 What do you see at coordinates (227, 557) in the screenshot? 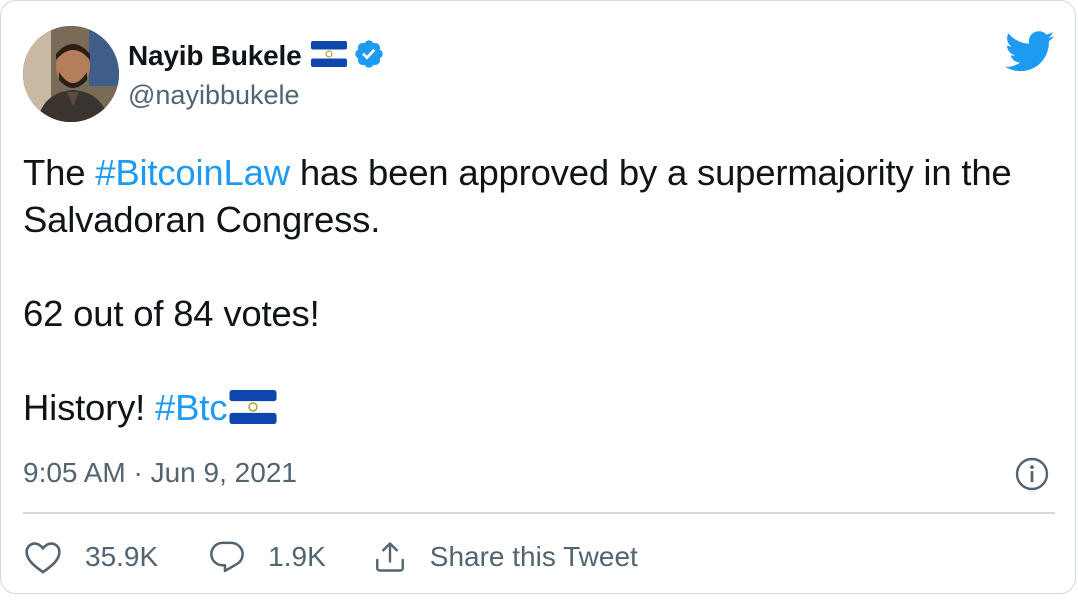
I see `reply-icon` at bounding box center [227, 557].